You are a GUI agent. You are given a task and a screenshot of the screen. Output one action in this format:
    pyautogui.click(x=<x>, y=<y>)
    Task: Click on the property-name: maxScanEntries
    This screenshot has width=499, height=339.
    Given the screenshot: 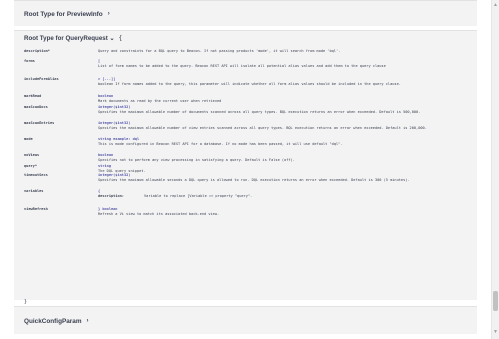 What is the action you would take?
    pyautogui.click(x=39, y=123)
    